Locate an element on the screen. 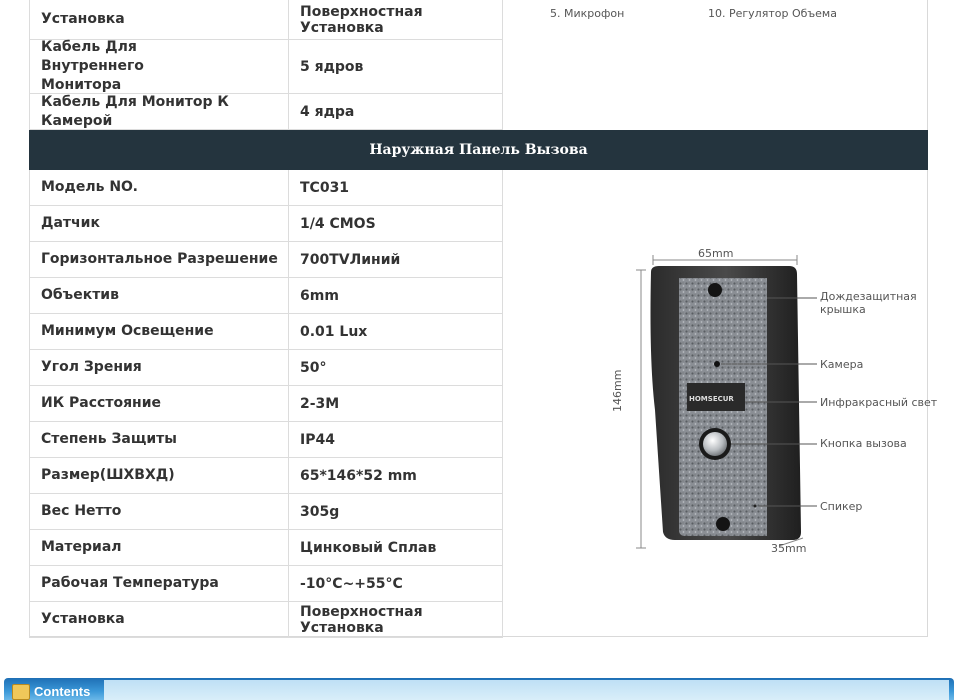  spec-key: ИК Расстояние is located at coordinates (159, 403).